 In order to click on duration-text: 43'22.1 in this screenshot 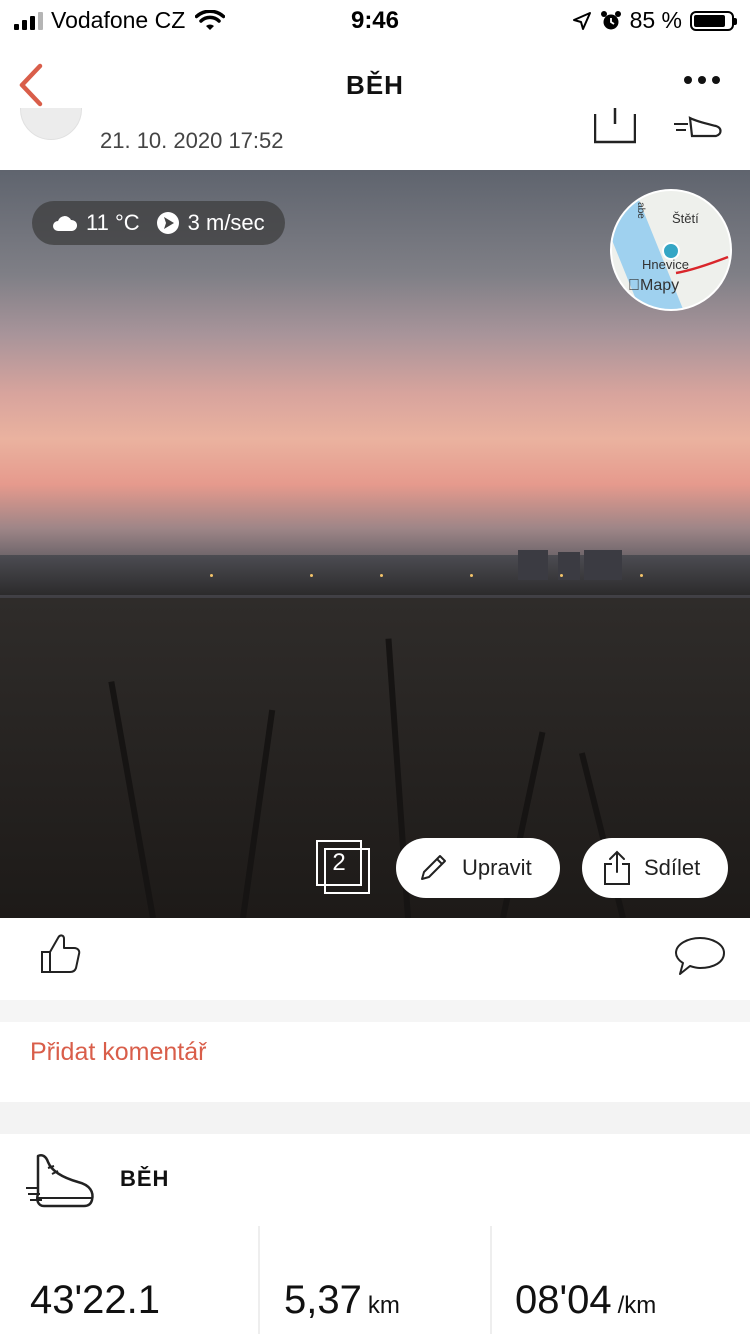, I will do `click(95, 1300)`.